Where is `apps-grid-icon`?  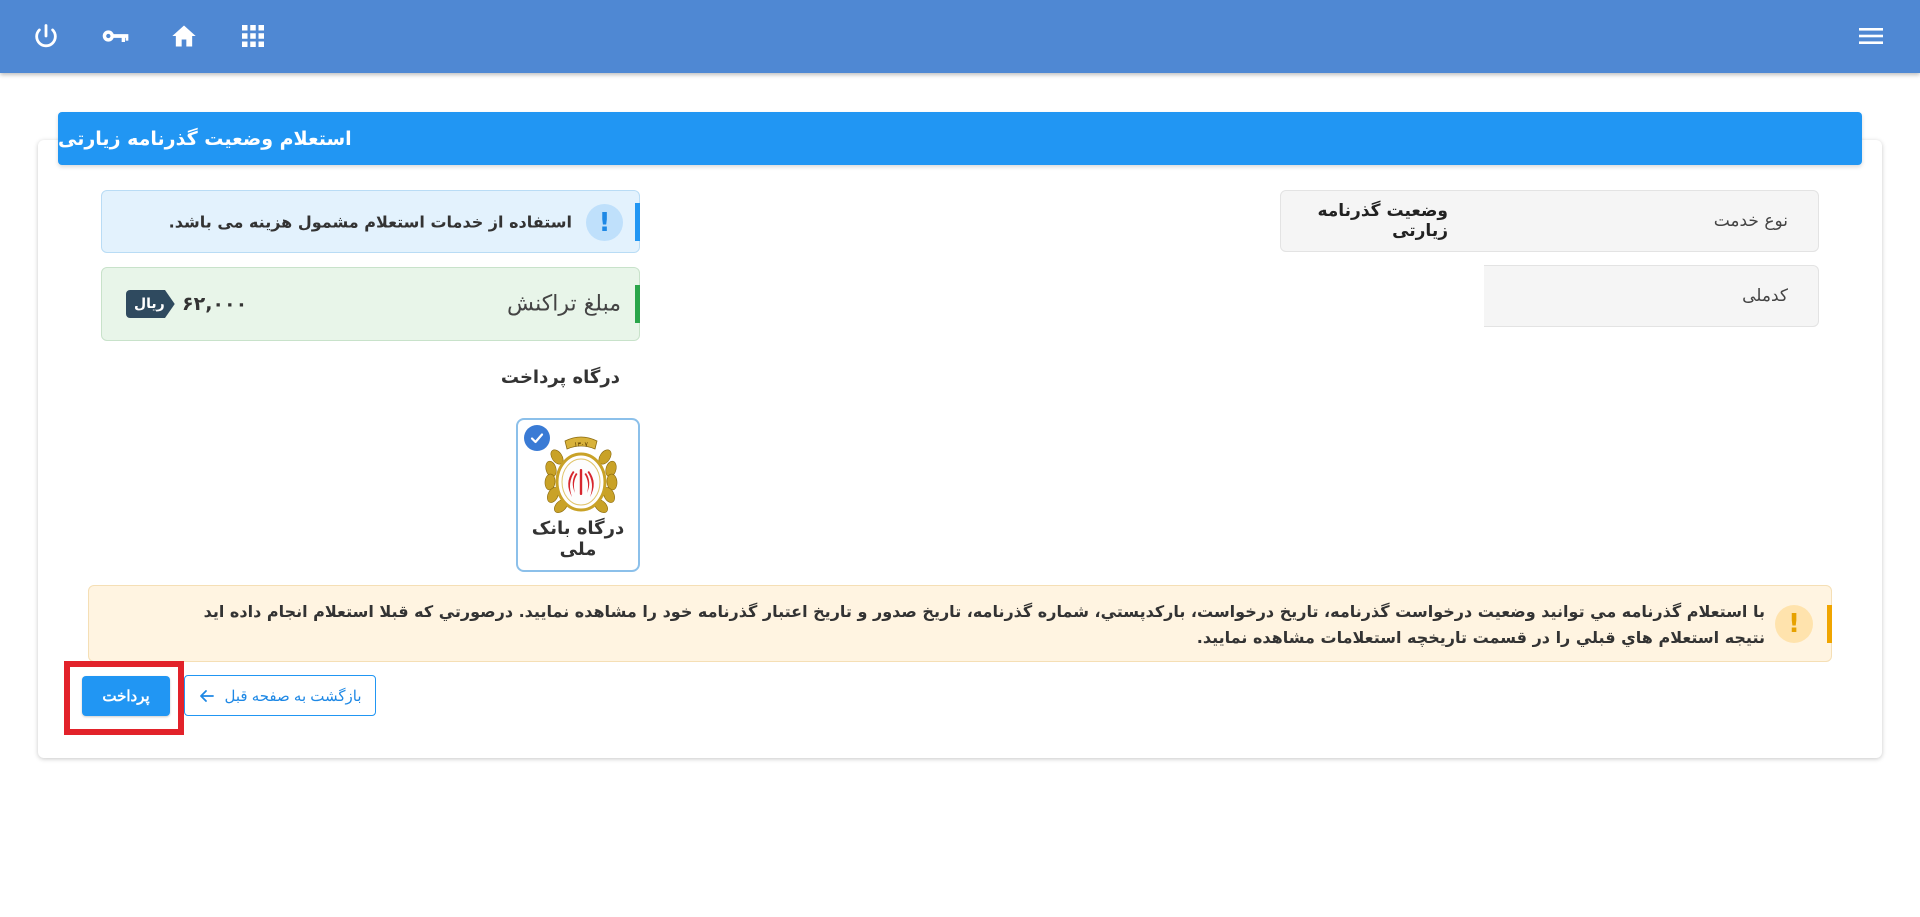 apps-grid-icon is located at coordinates (253, 36).